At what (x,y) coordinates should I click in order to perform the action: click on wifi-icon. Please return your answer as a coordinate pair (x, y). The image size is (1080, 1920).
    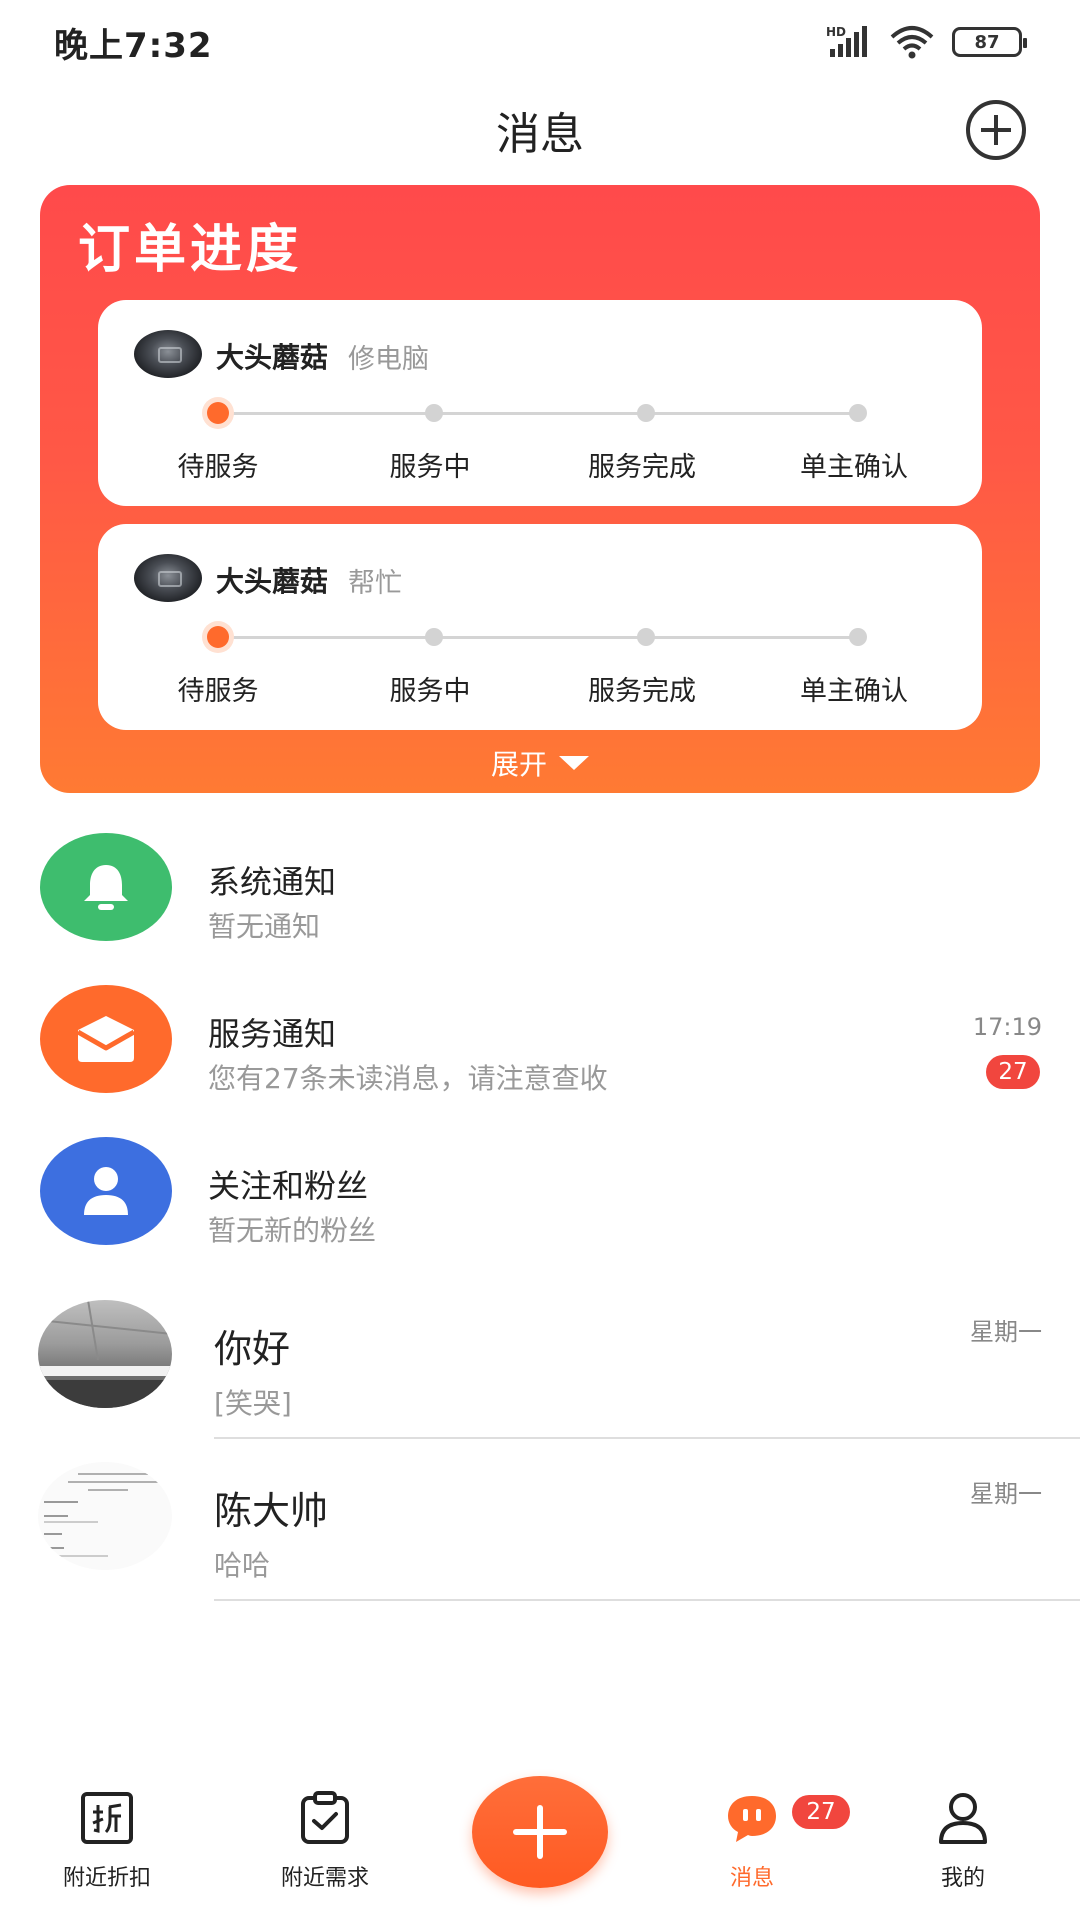
    Looking at the image, I should click on (912, 42).